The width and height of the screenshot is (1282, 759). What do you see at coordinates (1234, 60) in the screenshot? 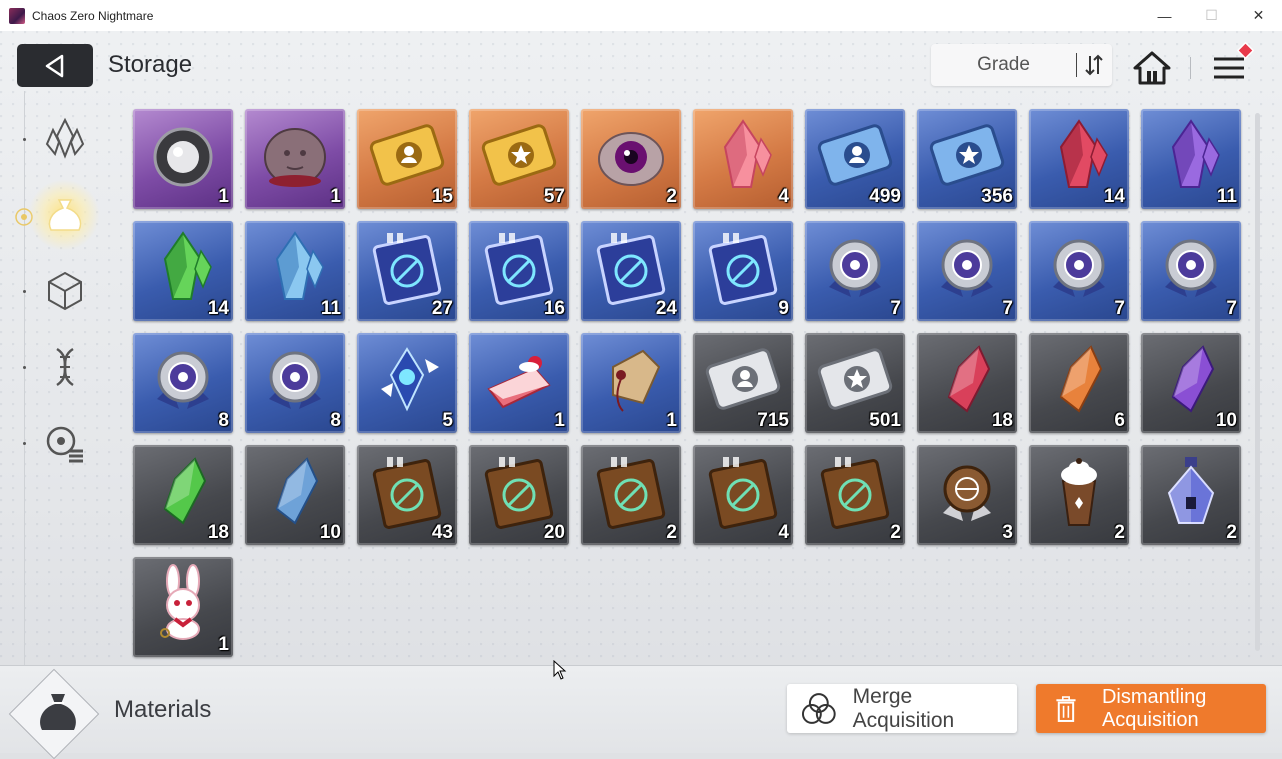
I see `hamburger-menu-icon` at bounding box center [1234, 60].